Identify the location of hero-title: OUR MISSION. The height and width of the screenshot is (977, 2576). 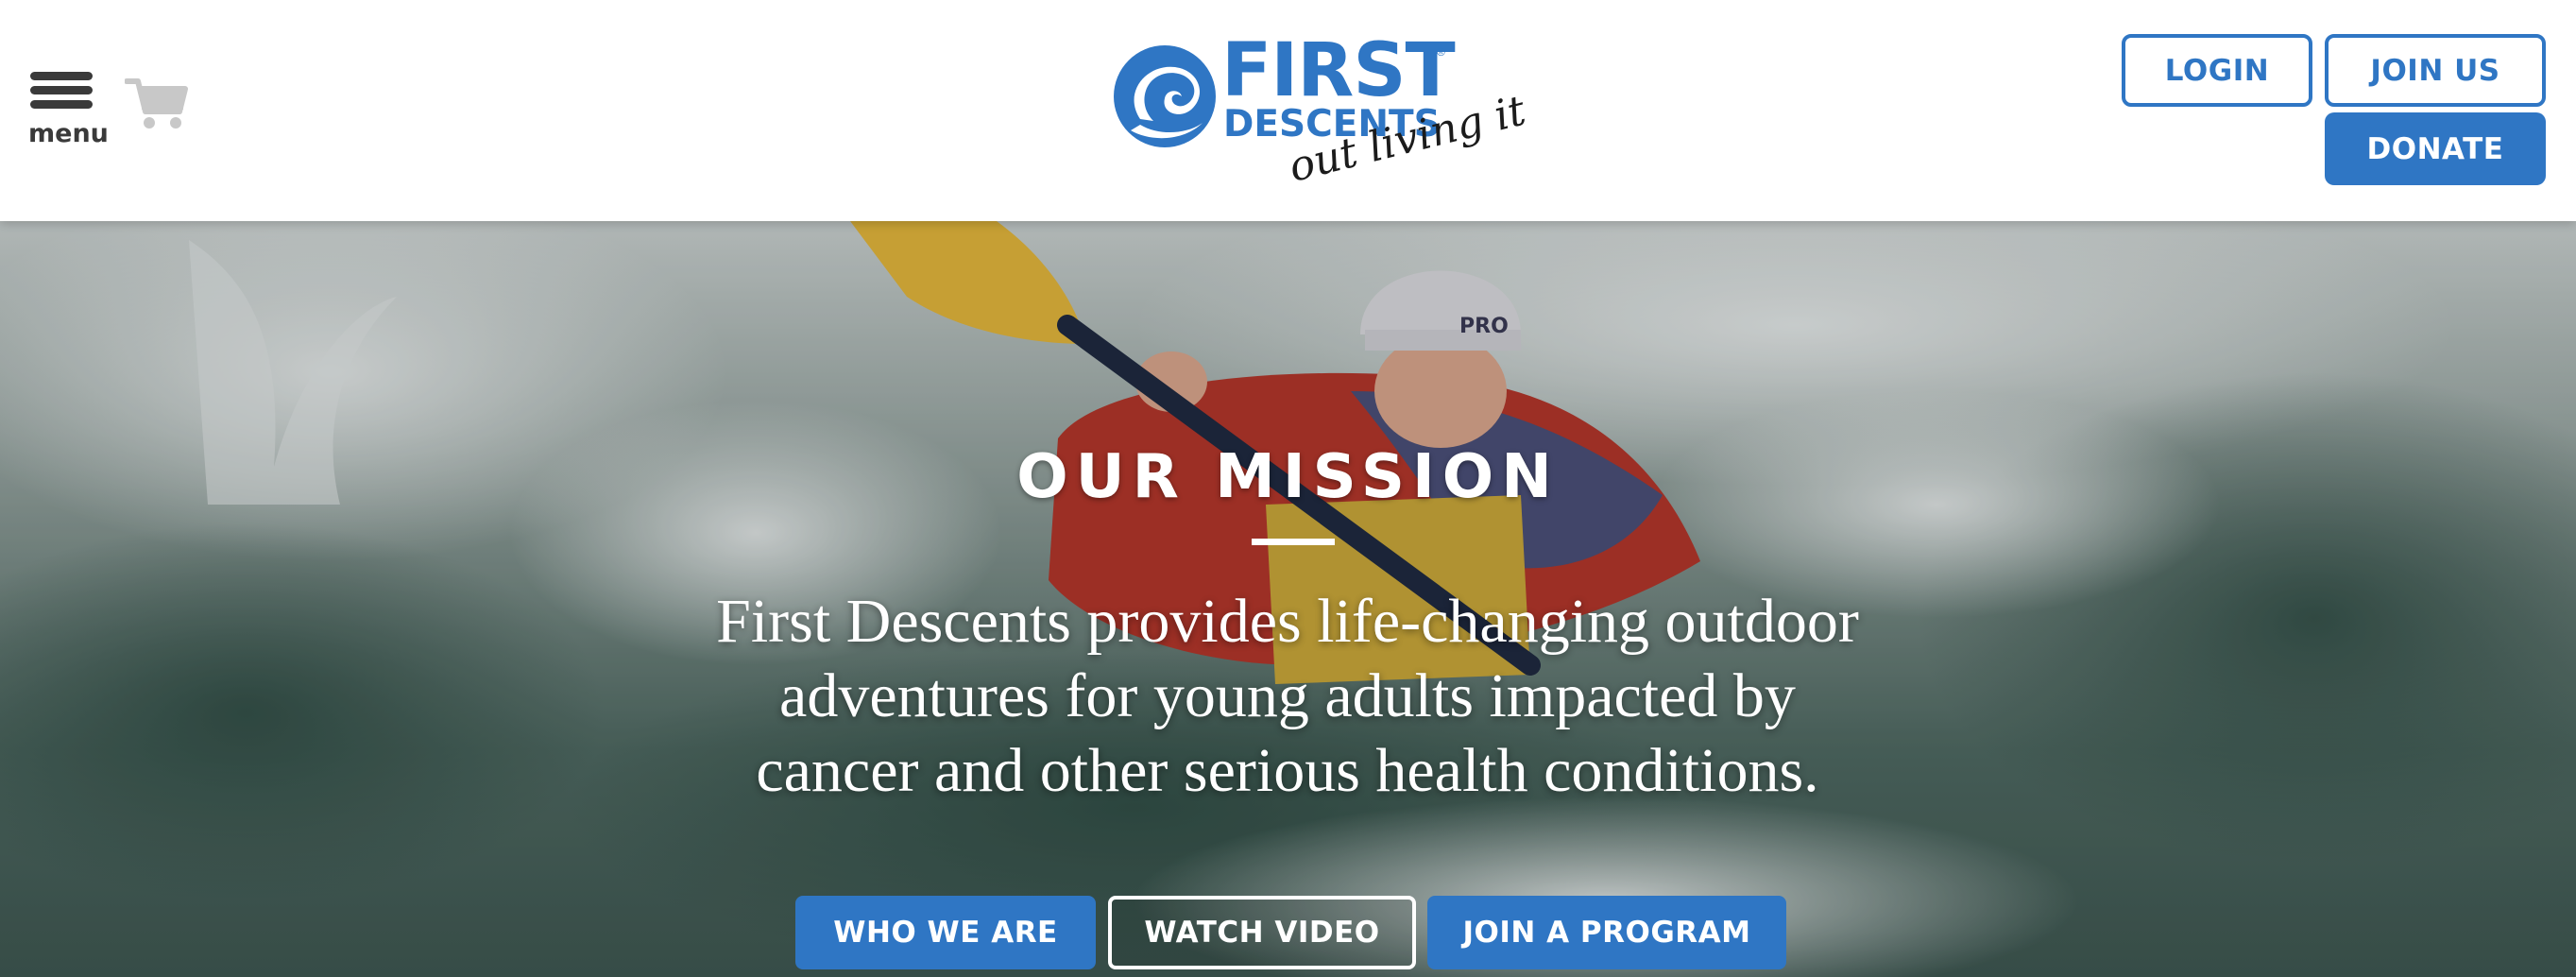
(1288, 477).